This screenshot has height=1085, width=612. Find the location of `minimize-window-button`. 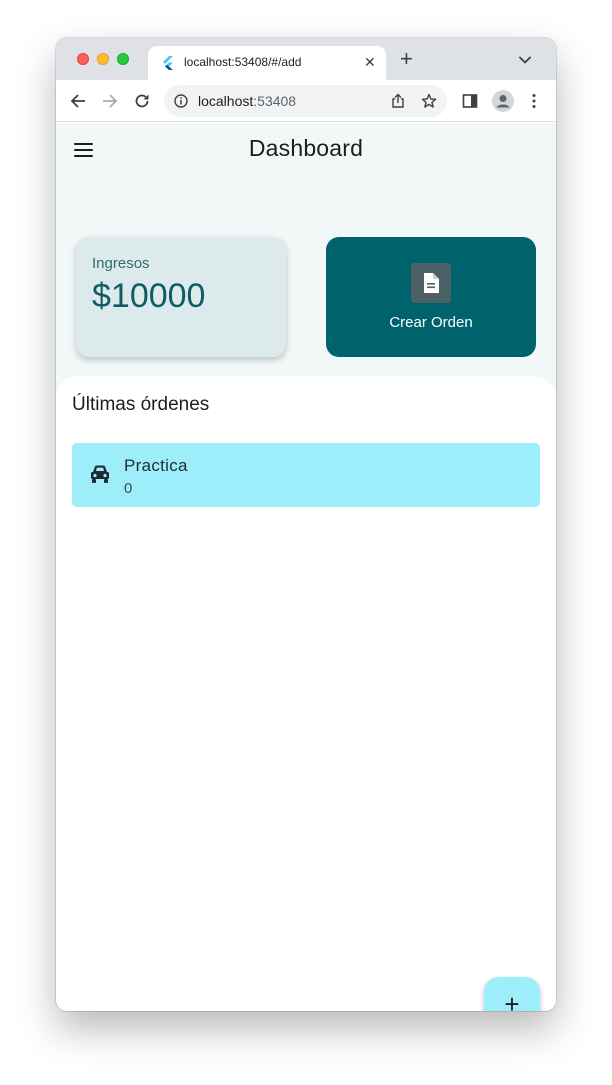

minimize-window-button is located at coordinates (103, 59).